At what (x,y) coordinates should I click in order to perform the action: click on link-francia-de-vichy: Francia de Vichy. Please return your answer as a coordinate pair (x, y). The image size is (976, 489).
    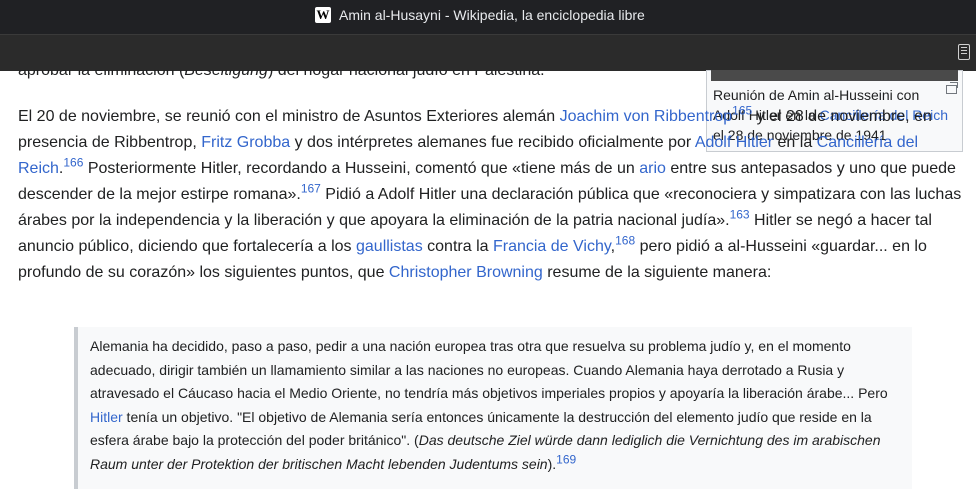
    Looking at the image, I should click on (552, 246).